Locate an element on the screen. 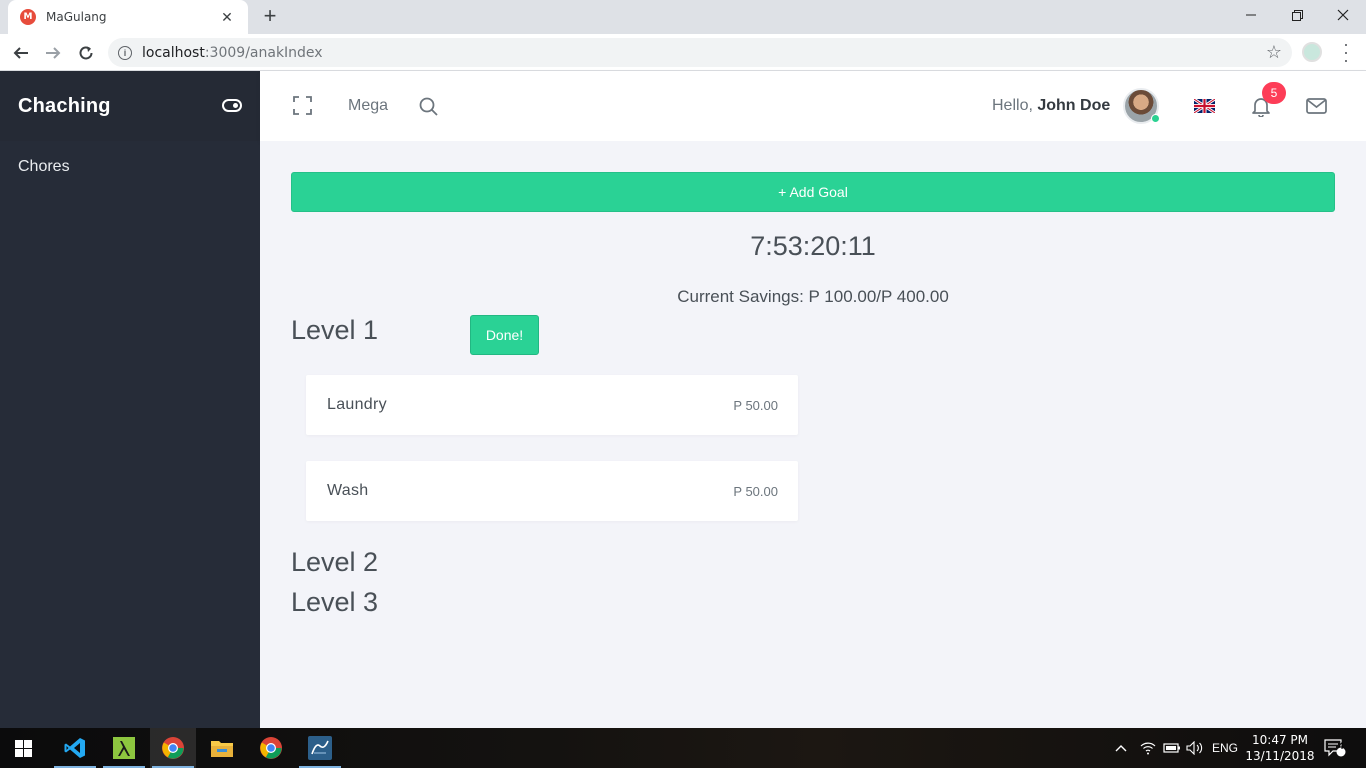 The height and width of the screenshot is (768, 1366). profile-avatar-icon is located at coordinates (1312, 52).